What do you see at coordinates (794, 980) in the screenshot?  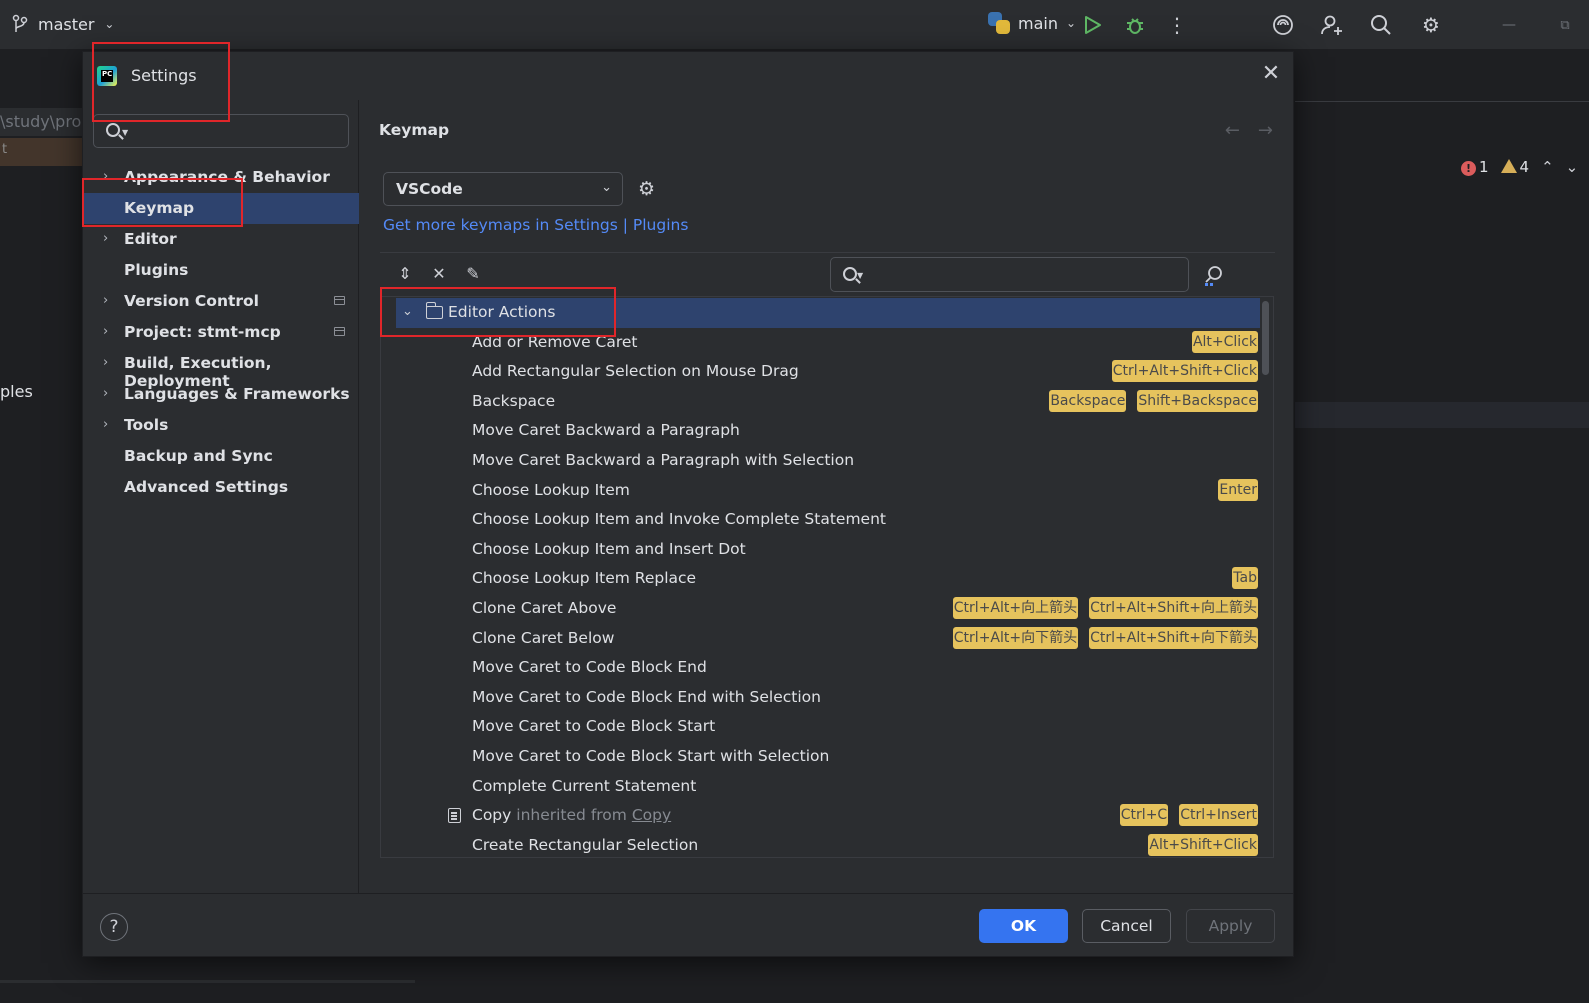 I see `background-status-area` at bounding box center [794, 980].